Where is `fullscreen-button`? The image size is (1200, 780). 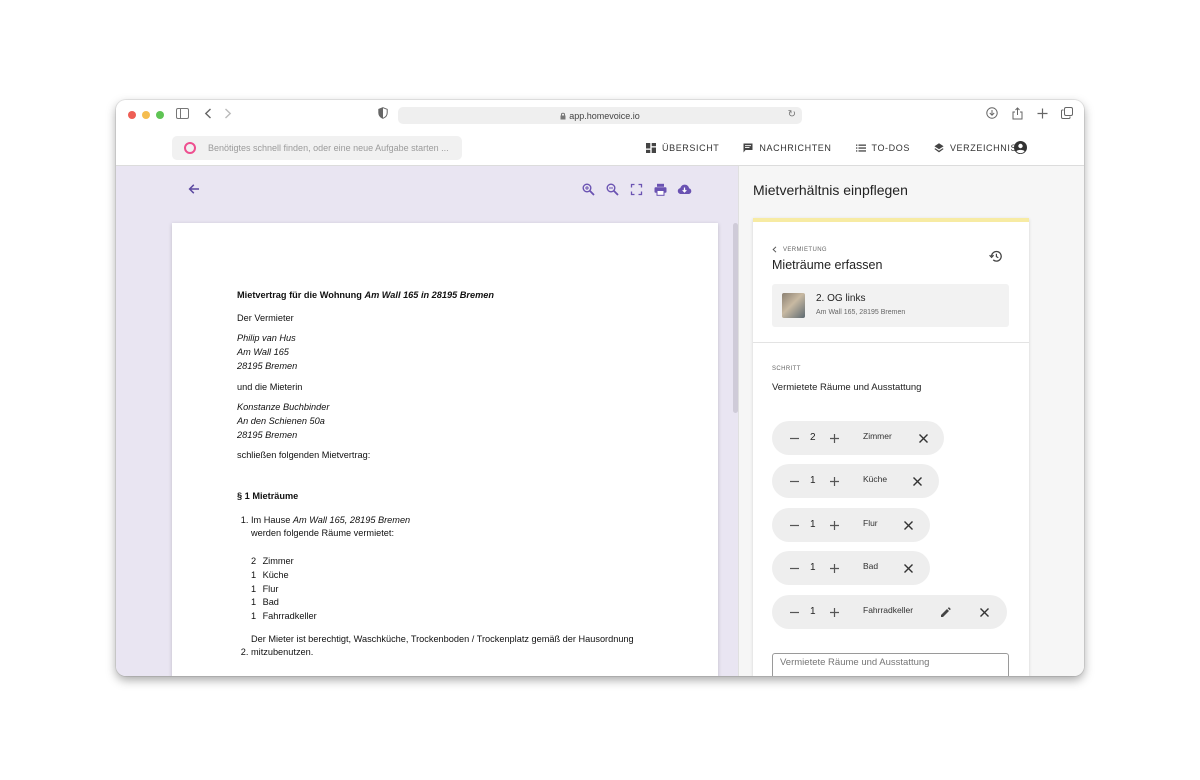
fullscreen-button is located at coordinates (636, 189).